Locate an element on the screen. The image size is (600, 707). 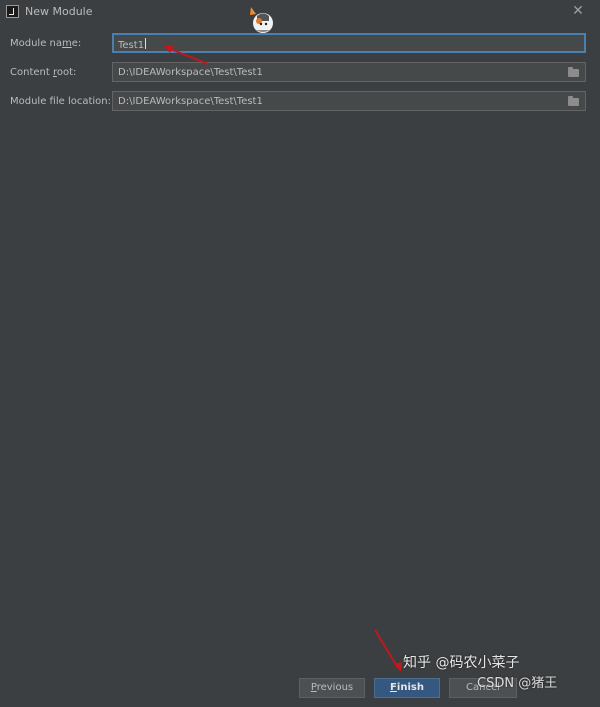
content-root-input: D:\IDEAWorkspace\Test\Test1 is located at coordinates (349, 72).